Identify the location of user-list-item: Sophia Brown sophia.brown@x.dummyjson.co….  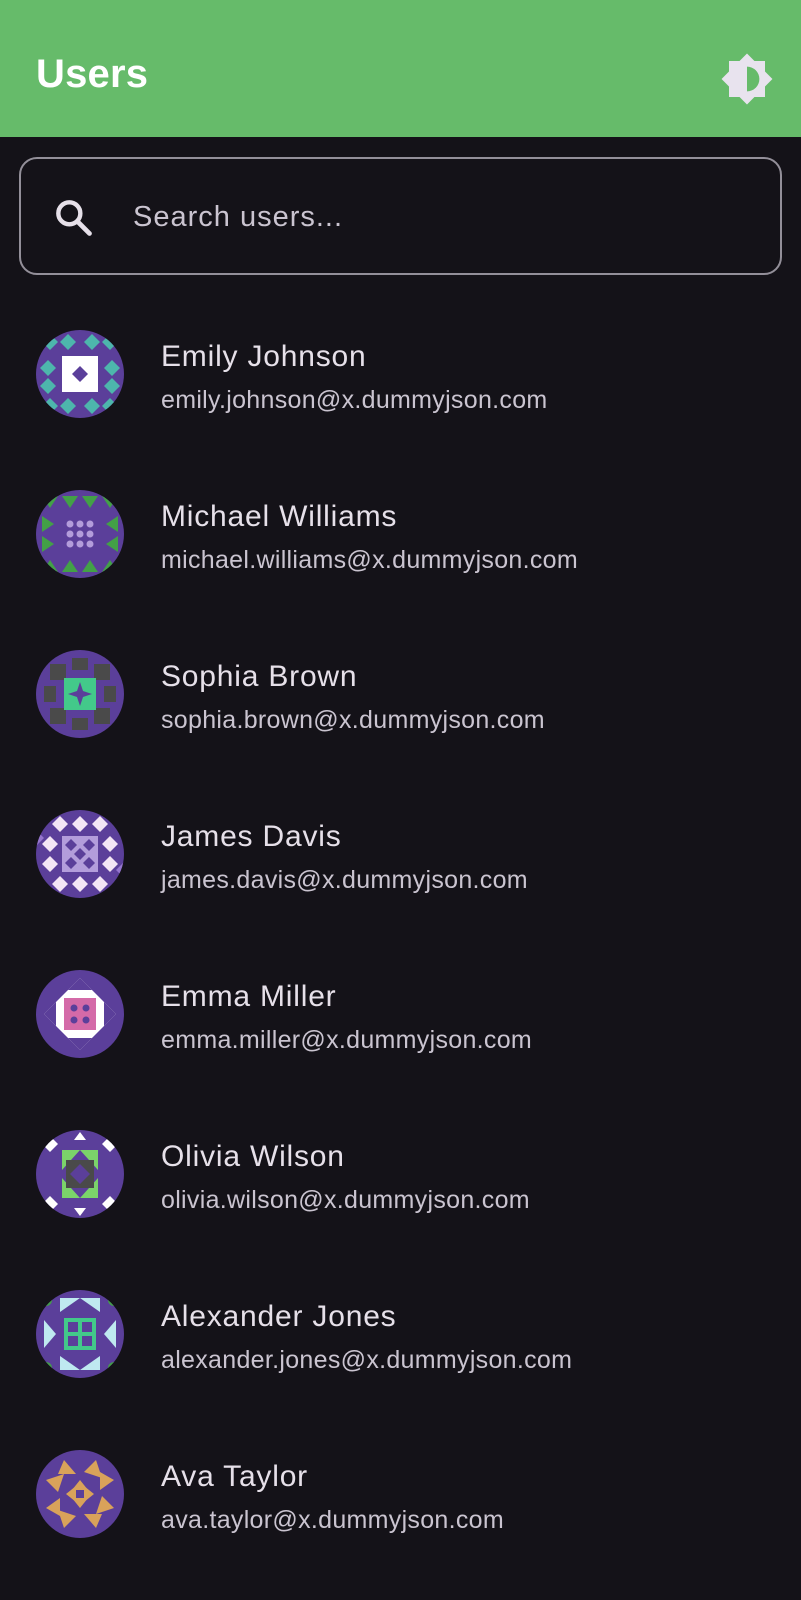
(400, 690).